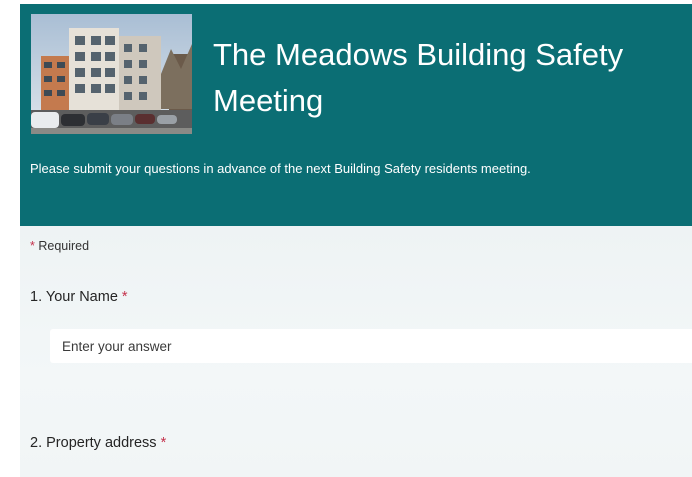  I want to click on your-name-input, so click(371, 346).